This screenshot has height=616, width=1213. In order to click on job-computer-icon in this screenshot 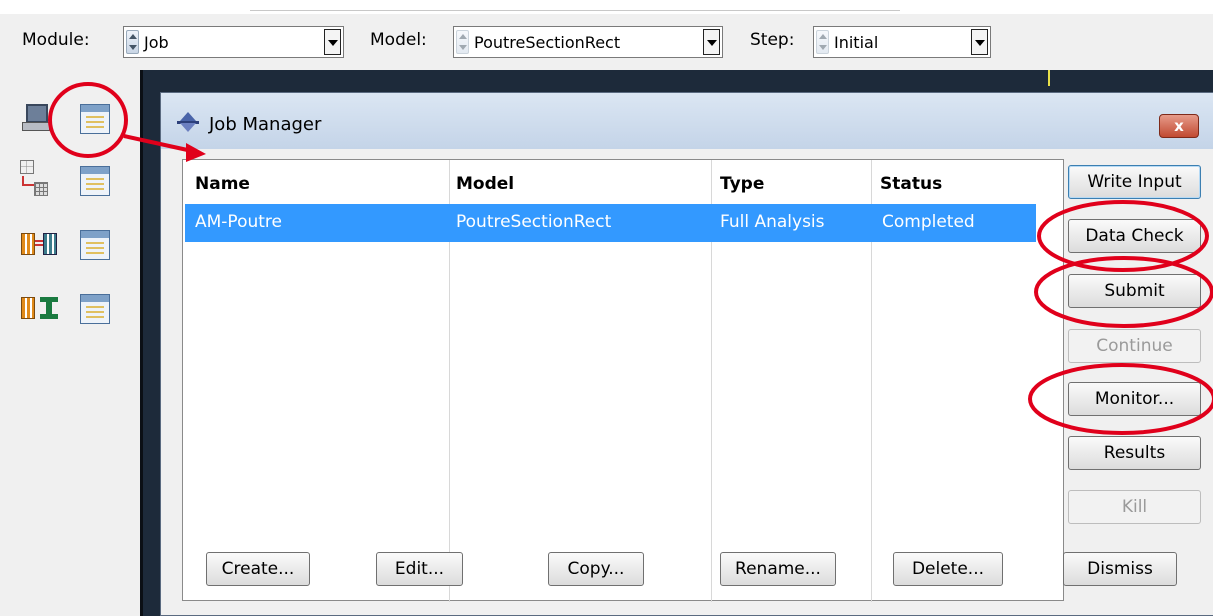, I will do `click(35, 117)`.